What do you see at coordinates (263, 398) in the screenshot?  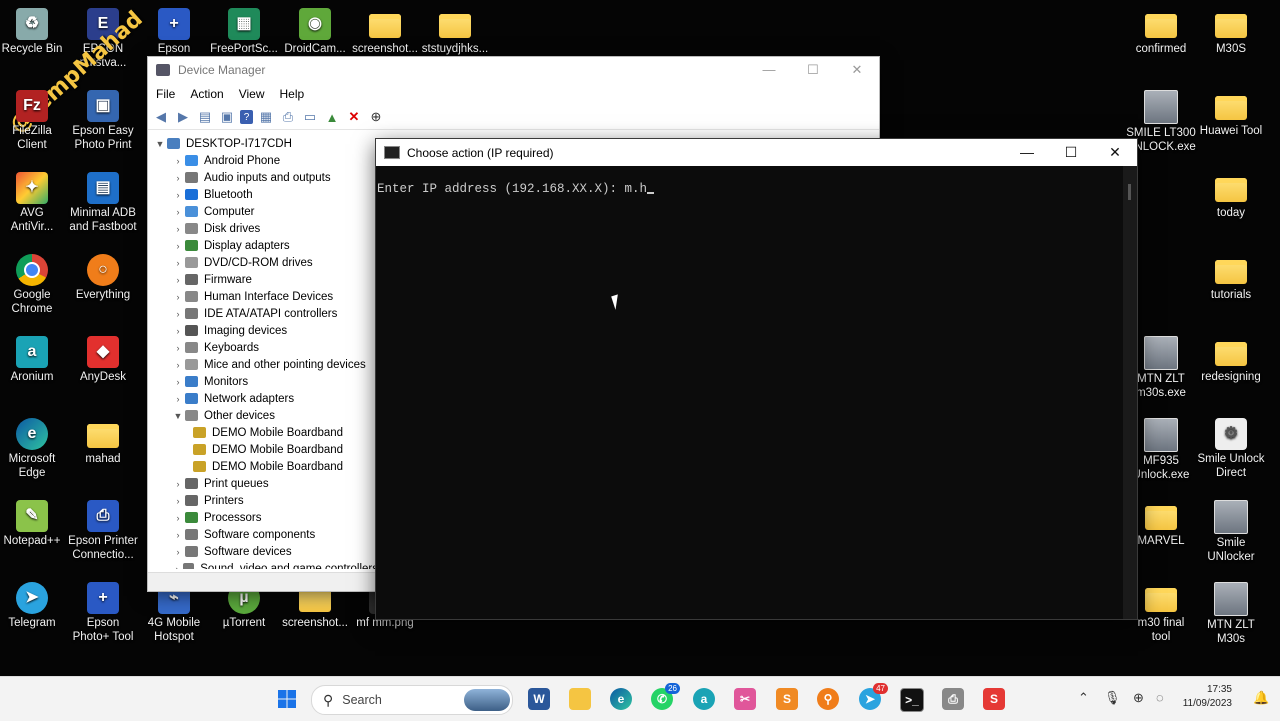 I see `tree-category-item: › Network adapters` at bounding box center [263, 398].